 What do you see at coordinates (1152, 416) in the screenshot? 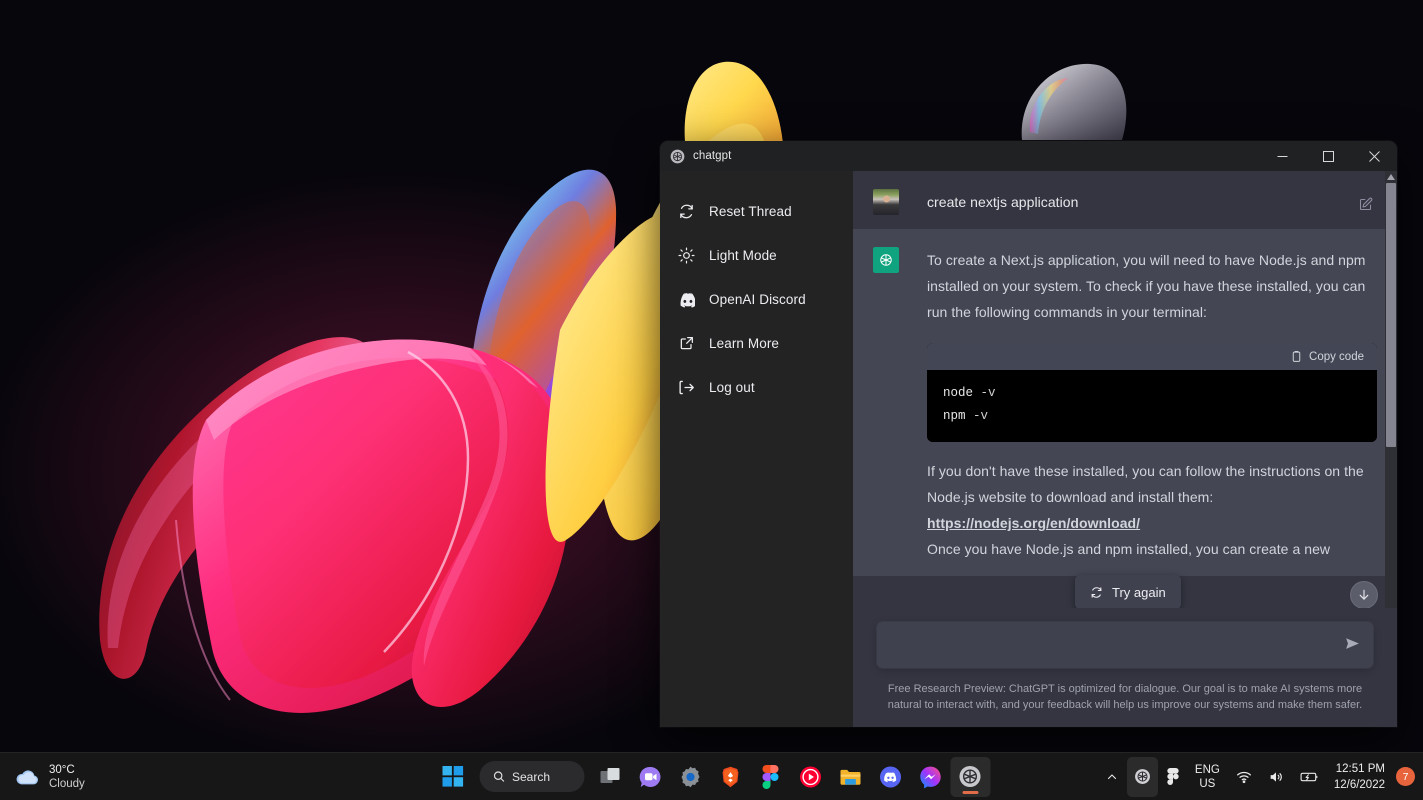
I see `code-line: npm -v` at bounding box center [1152, 416].